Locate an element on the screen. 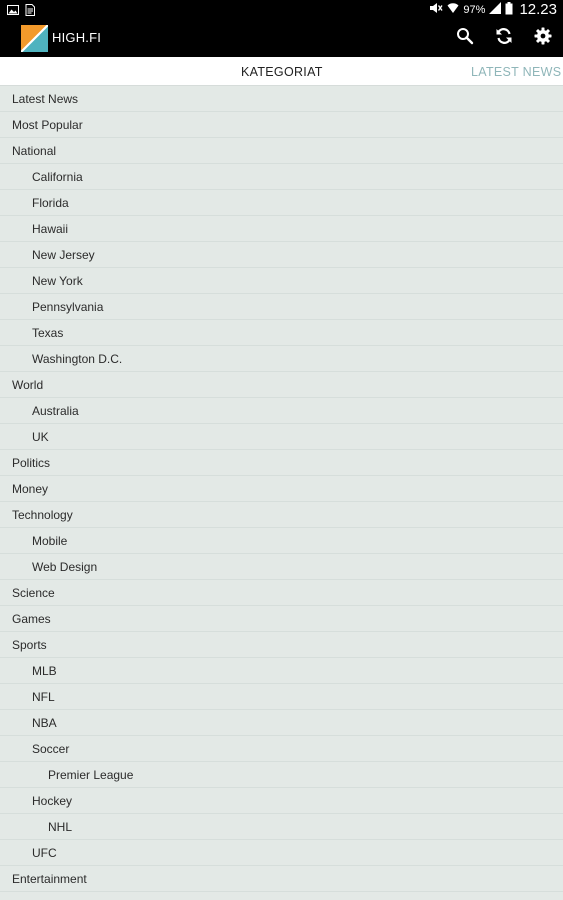 This screenshot has width=563, height=900. category-item: World is located at coordinates (281, 385).